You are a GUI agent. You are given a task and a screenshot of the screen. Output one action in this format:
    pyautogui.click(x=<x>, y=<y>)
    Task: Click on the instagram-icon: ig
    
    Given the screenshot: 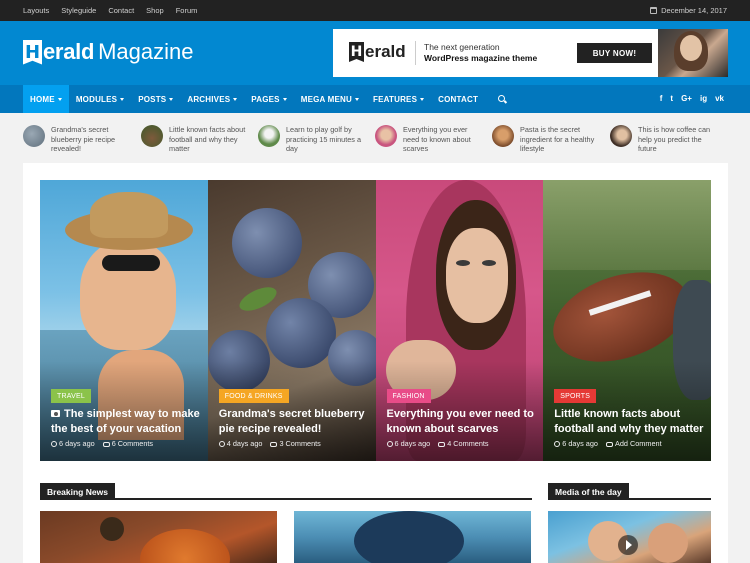 What is the action you would take?
    pyautogui.click(x=703, y=98)
    